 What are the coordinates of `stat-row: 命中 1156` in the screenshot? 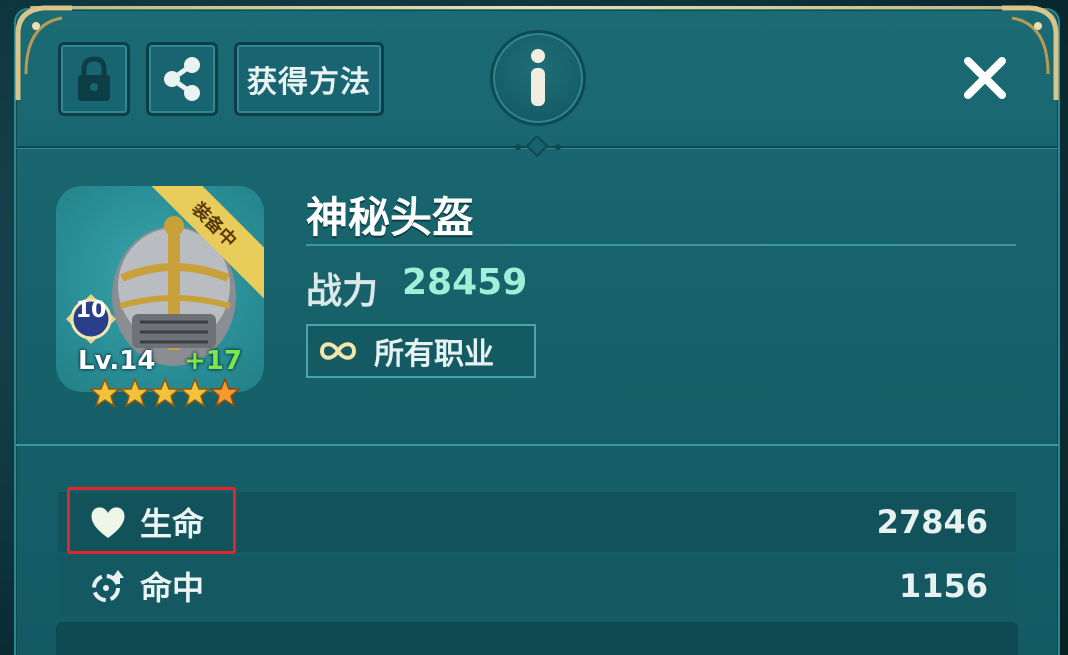 It's located at (537, 586).